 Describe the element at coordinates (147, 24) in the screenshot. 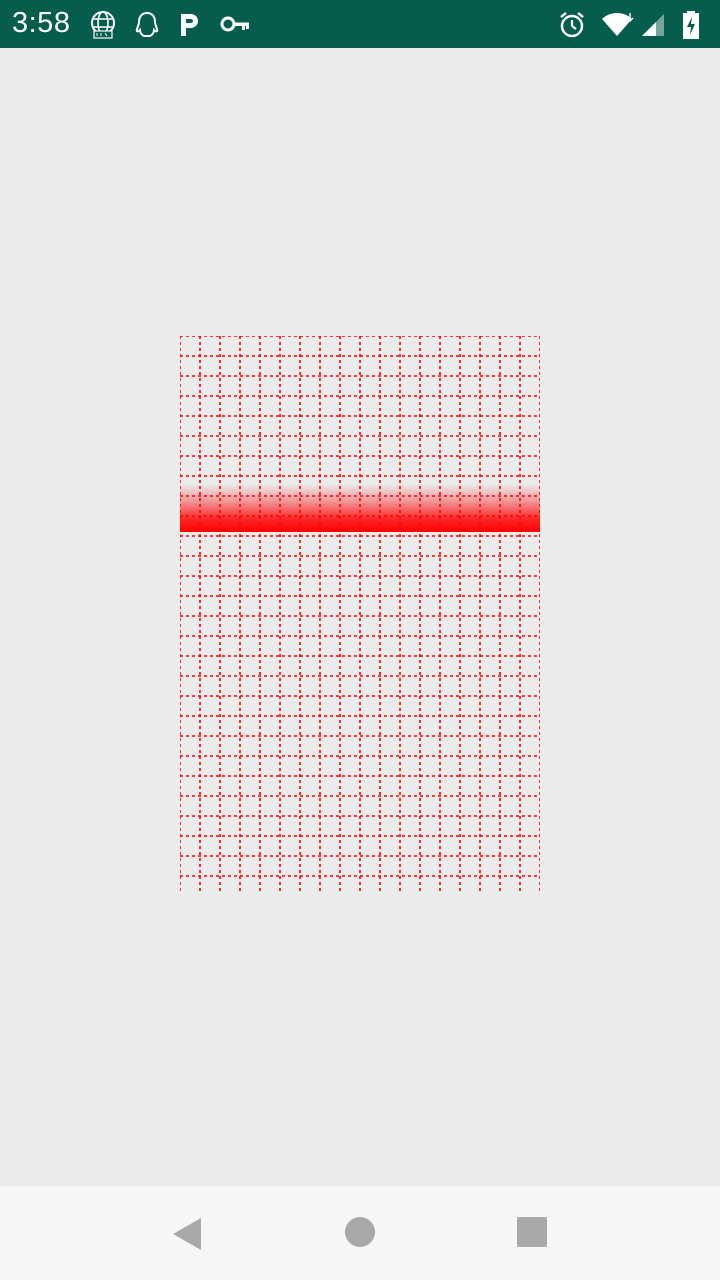

I see `qq-icon` at that location.